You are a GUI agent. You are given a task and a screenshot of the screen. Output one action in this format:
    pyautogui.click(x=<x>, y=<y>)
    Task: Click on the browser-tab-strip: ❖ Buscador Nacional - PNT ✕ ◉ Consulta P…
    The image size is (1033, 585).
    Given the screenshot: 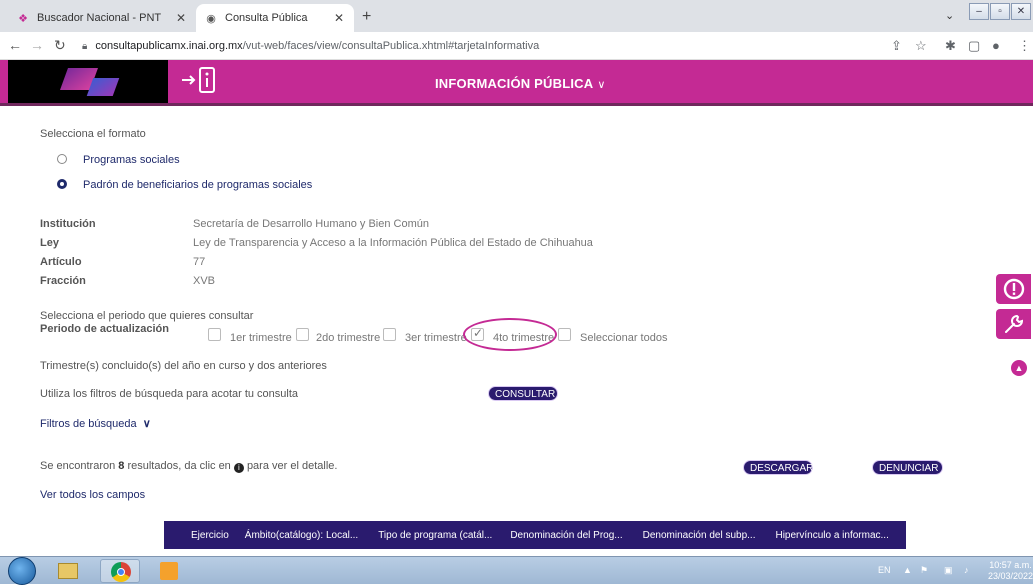 What is the action you would take?
    pyautogui.click(x=516, y=16)
    